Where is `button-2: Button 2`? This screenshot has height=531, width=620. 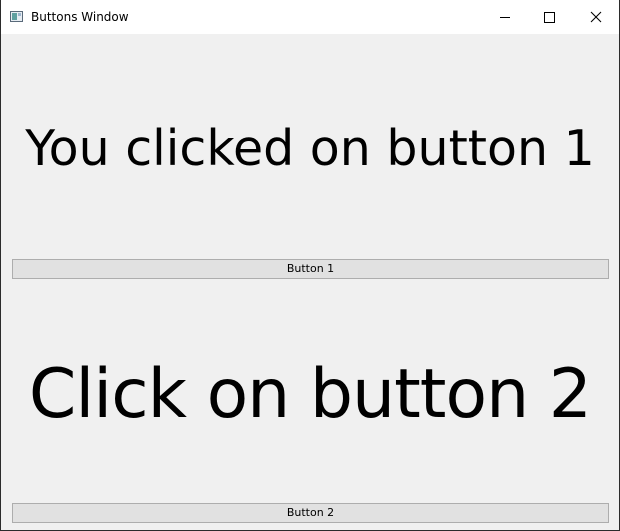
button-2: Button 2 is located at coordinates (310, 513).